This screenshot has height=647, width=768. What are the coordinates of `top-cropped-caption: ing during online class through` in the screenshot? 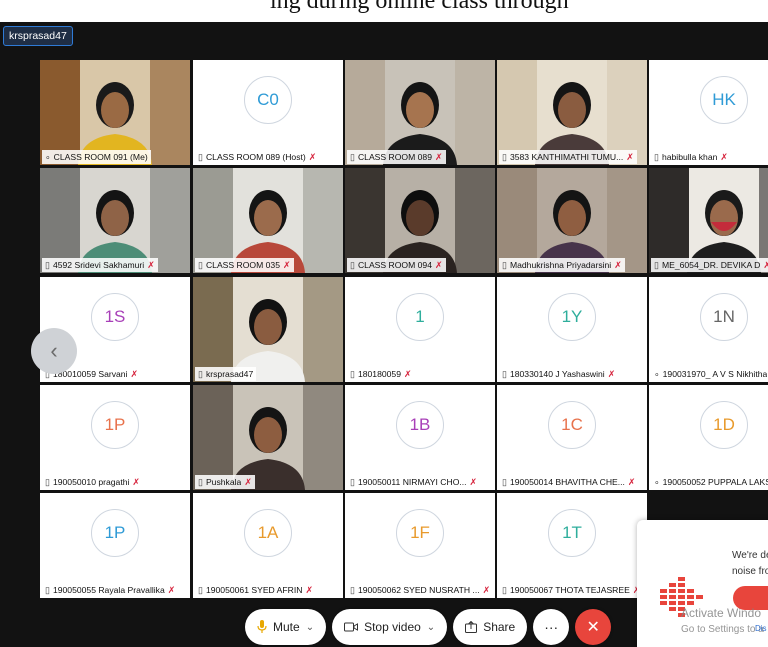 It's located at (384, 11).